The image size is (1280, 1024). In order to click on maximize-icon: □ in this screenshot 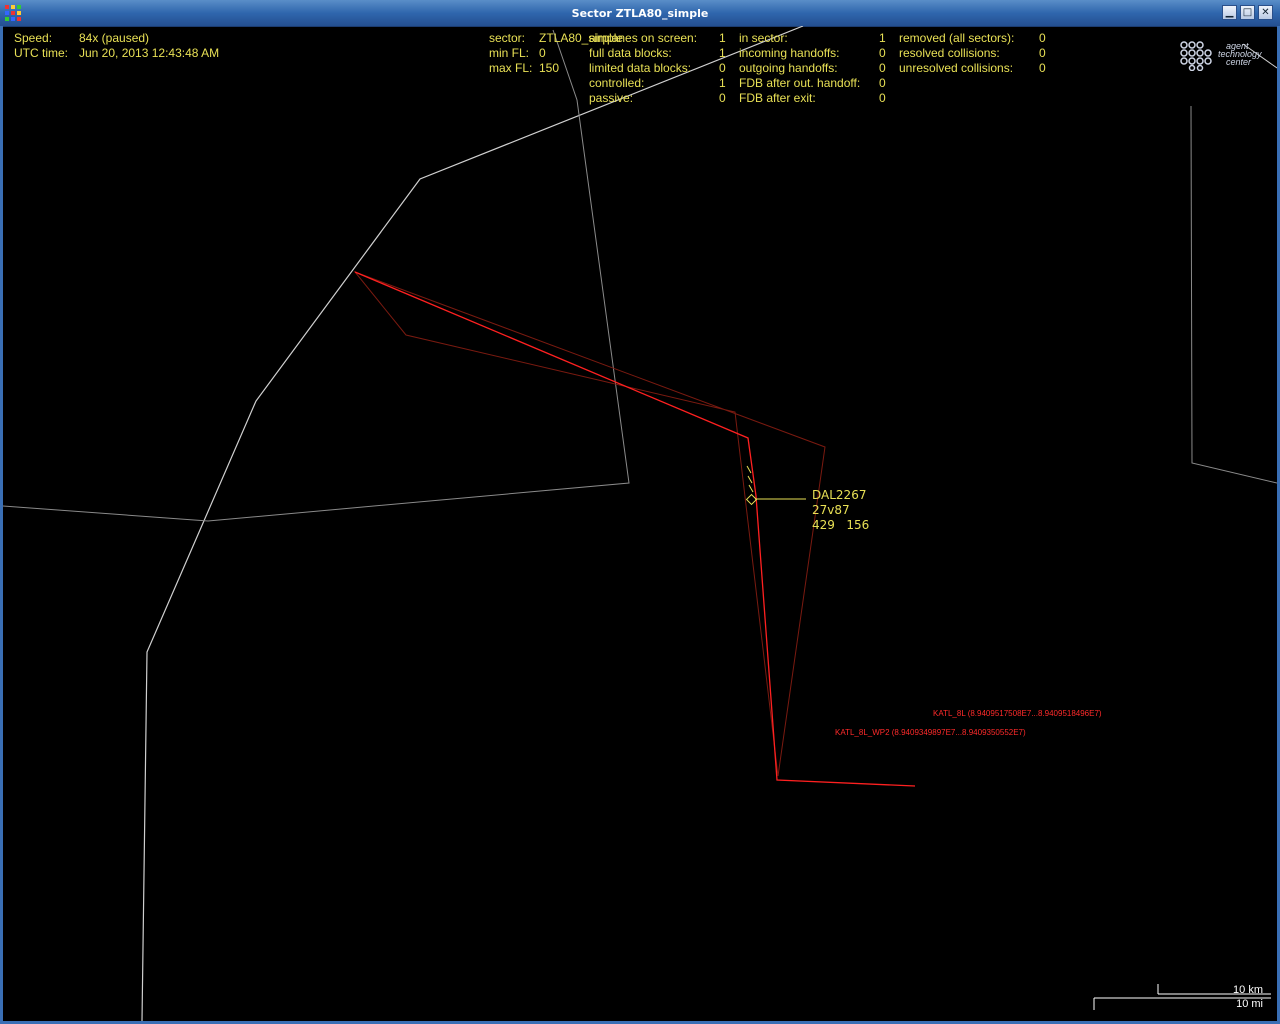, I will do `click(1247, 12)`.